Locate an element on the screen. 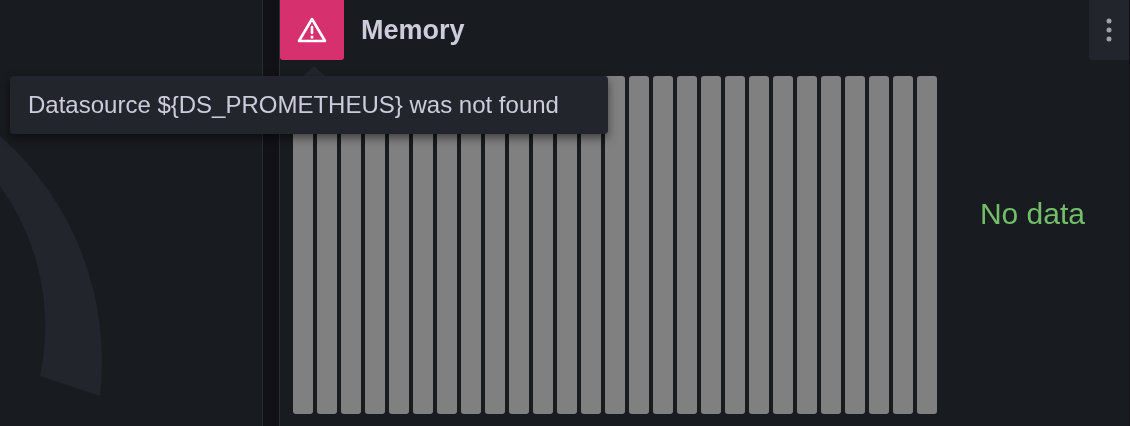  no-data-message: No data is located at coordinates (1032, 213).